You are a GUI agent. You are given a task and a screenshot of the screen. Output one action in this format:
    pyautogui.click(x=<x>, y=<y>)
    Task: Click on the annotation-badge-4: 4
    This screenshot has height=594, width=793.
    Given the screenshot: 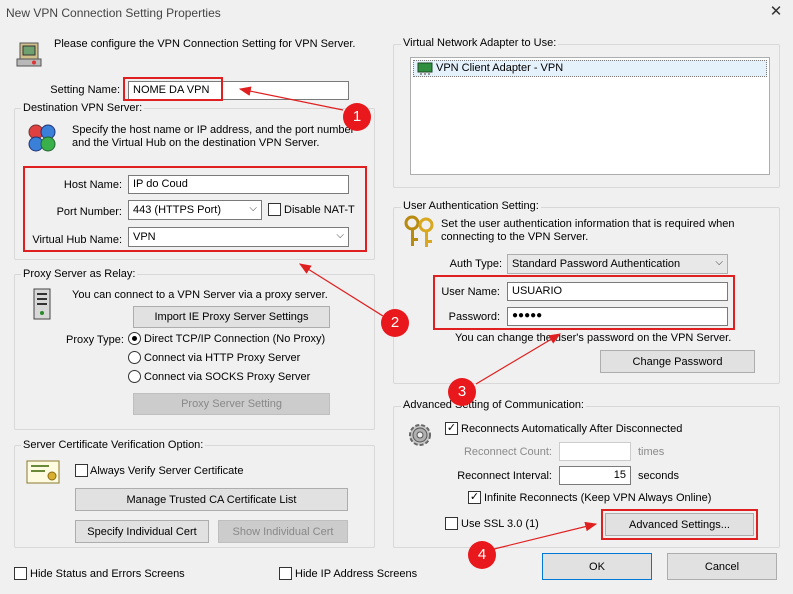 What is the action you would take?
    pyautogui.click(x=482, y=555)
    